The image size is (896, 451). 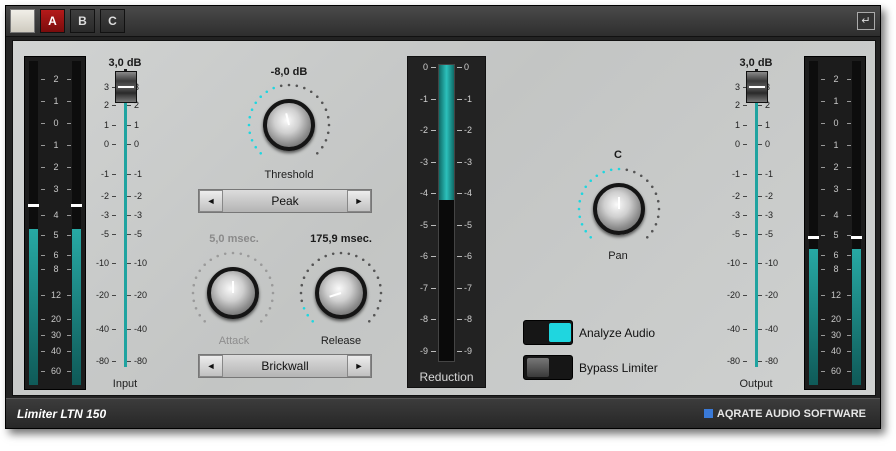 I want to click on threshold-value: -8,0 dB, so click(x=289, y=72).